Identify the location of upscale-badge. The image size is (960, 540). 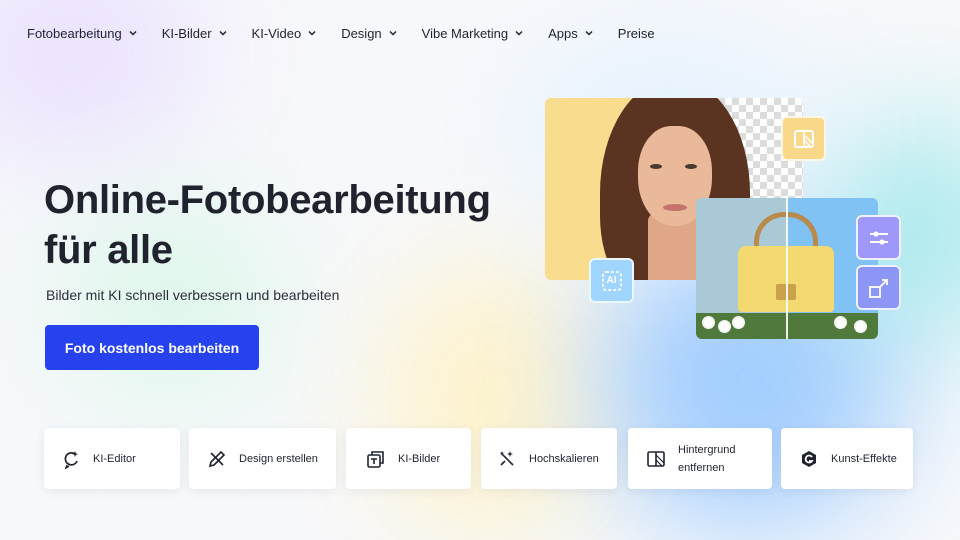
(878, 287).